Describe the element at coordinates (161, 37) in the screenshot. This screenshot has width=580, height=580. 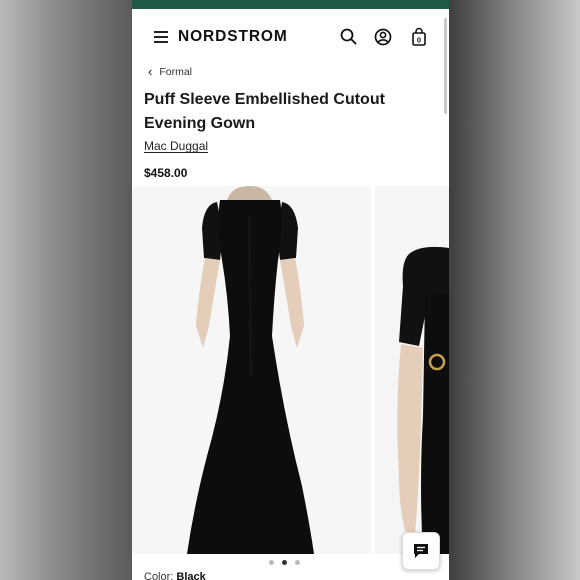
I see `menu-icon` at that location.